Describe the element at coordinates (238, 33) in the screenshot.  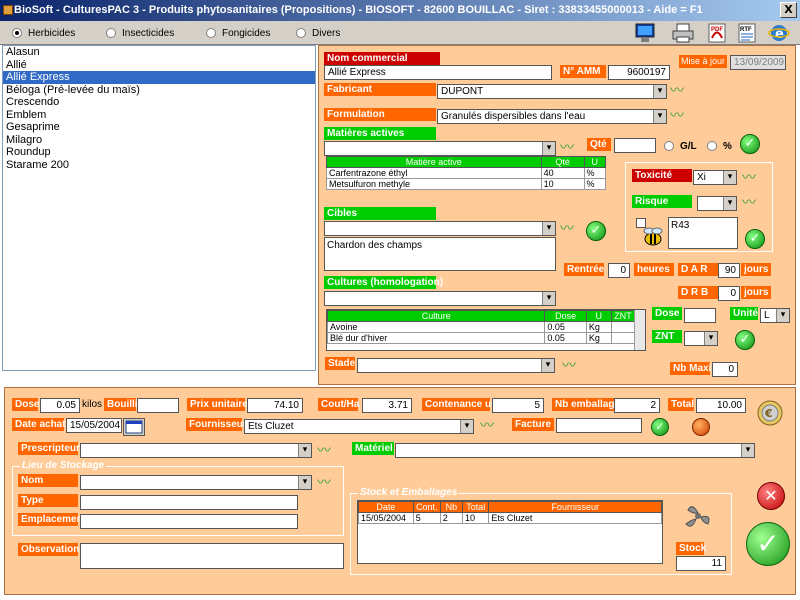
I see `radio-fongicides: Fongicides` at that location.